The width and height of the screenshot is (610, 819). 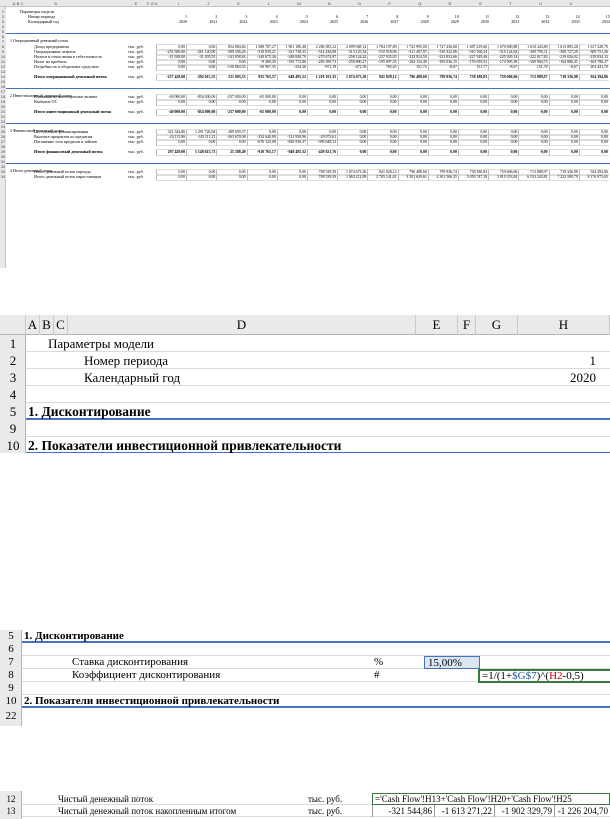 I want to click on value-cell: 151,77, so click(x=473, y=67).